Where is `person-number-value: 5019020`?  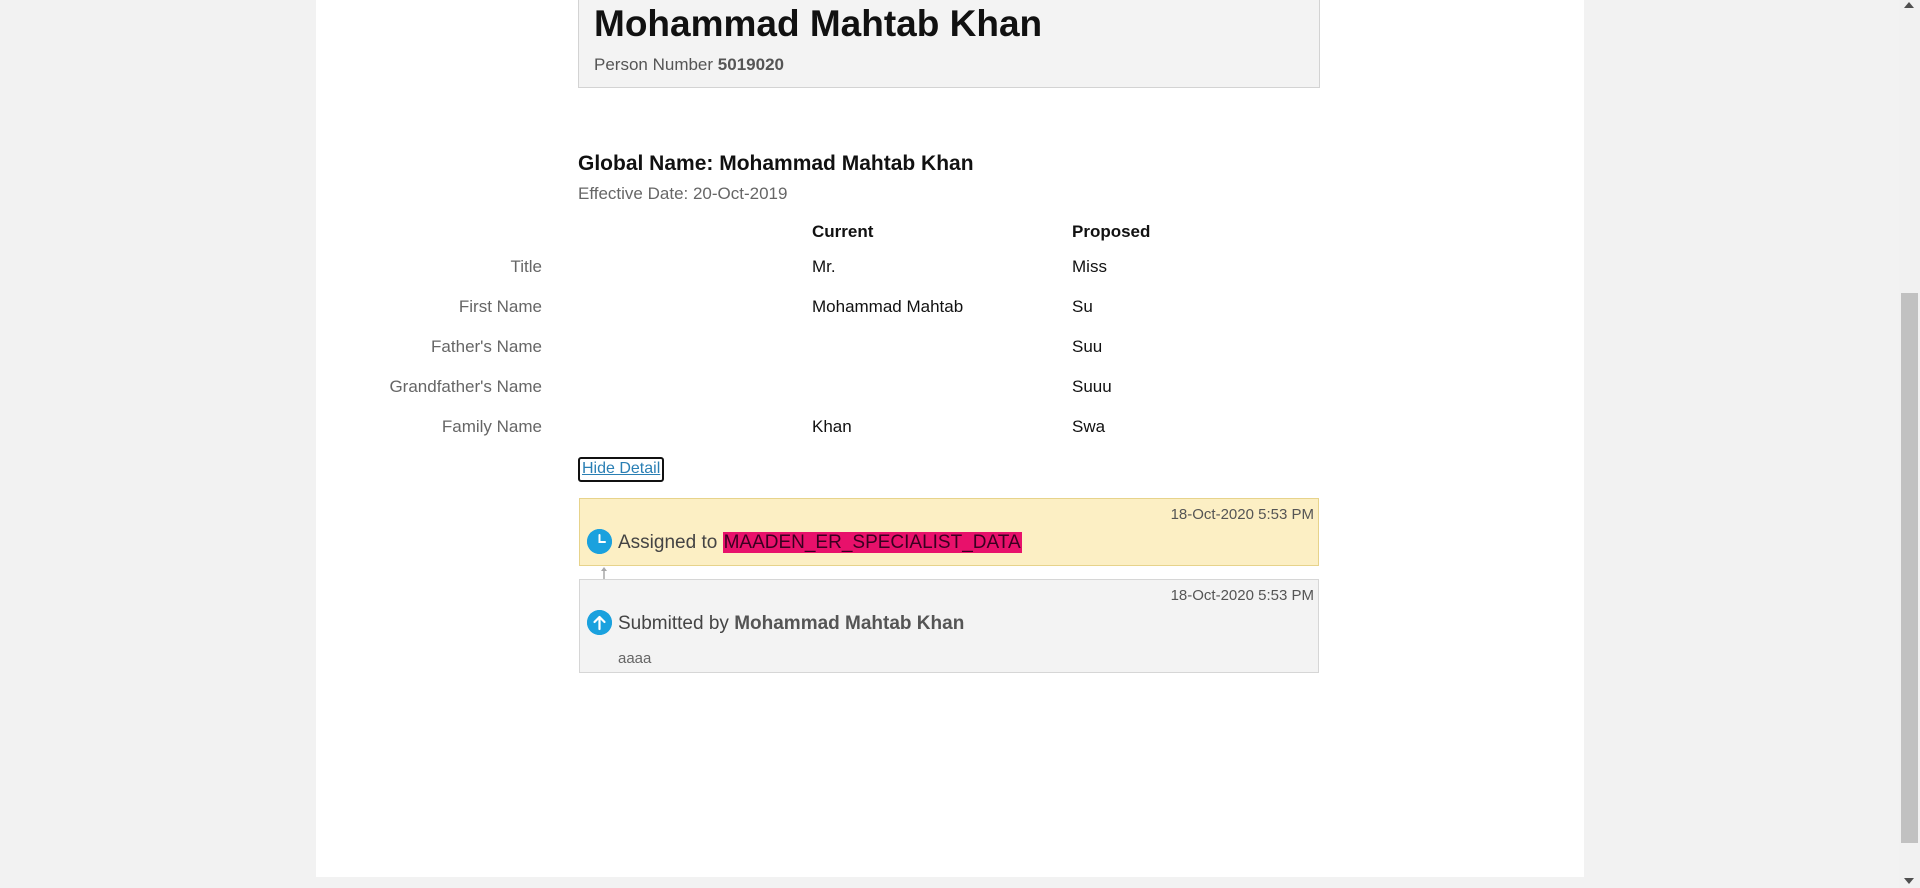 person-number-value: 5019020 is located at coordinates (750, 64).